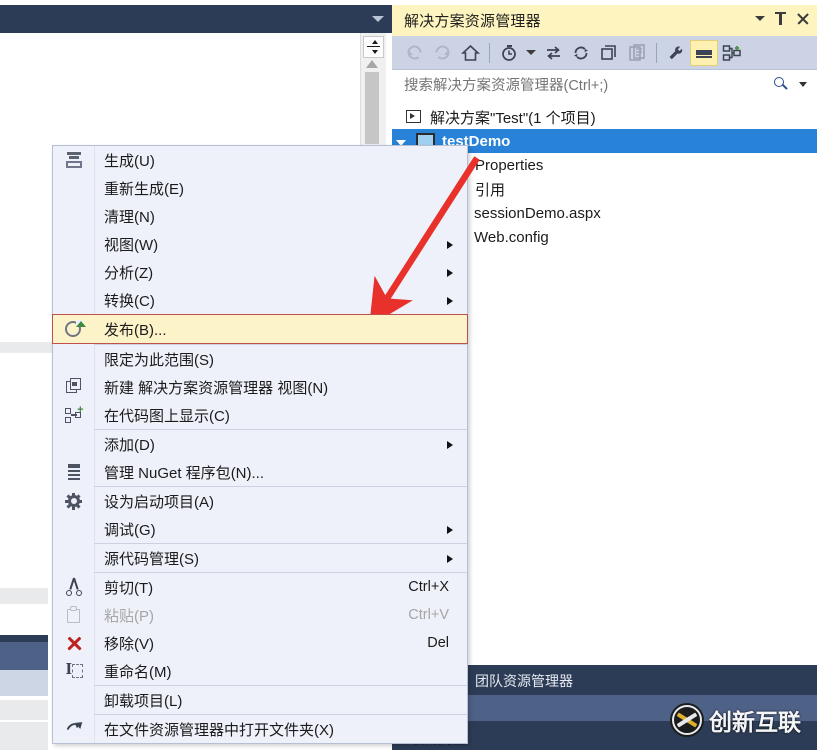 This screenshot has width=817, height=750. What do you see at coordinates (144, 189) in the screenshot?
I see `menu-item-label: 重新生成(E)` at bounding box center [144, 189].